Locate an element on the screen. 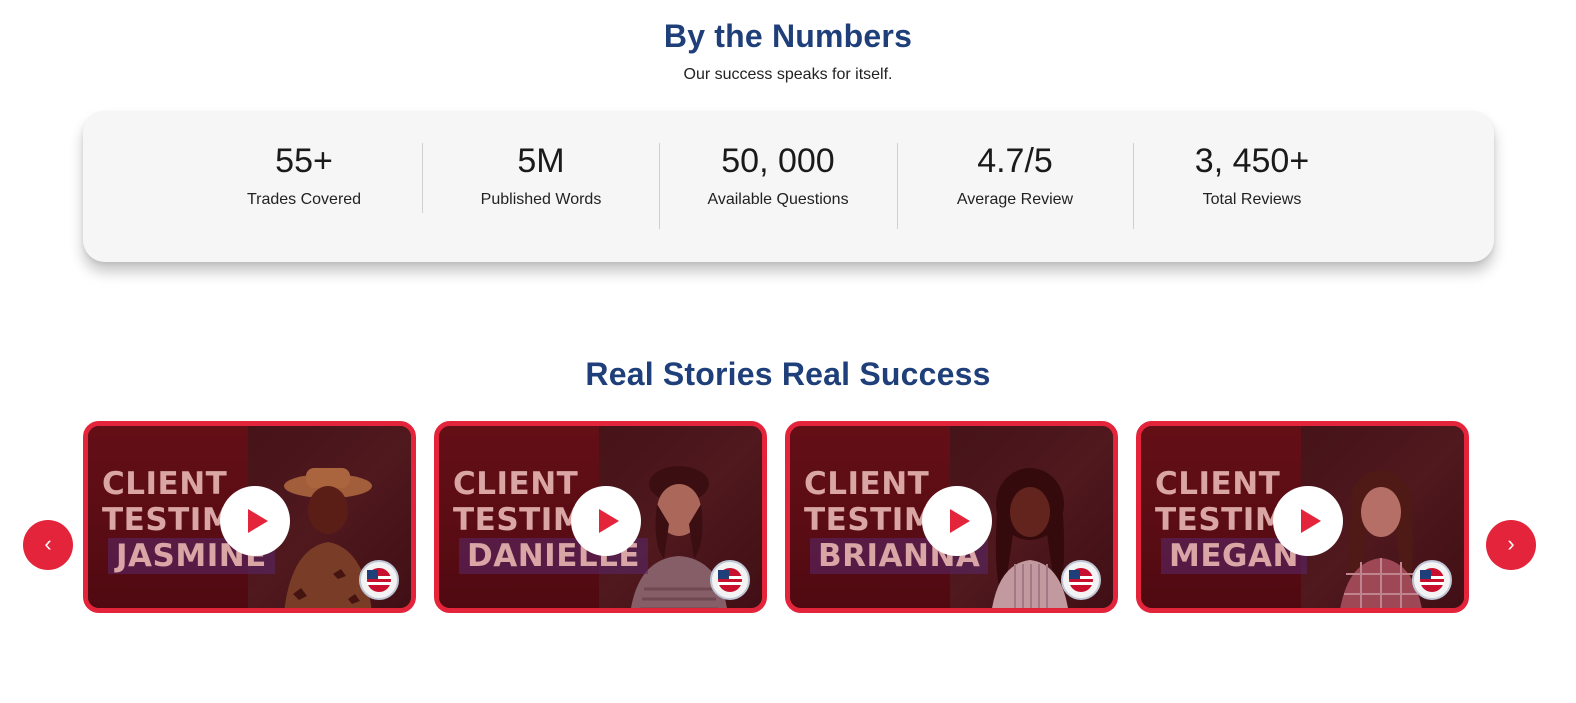  chevron-right-icon: › is located at coordinates (1511, 543).